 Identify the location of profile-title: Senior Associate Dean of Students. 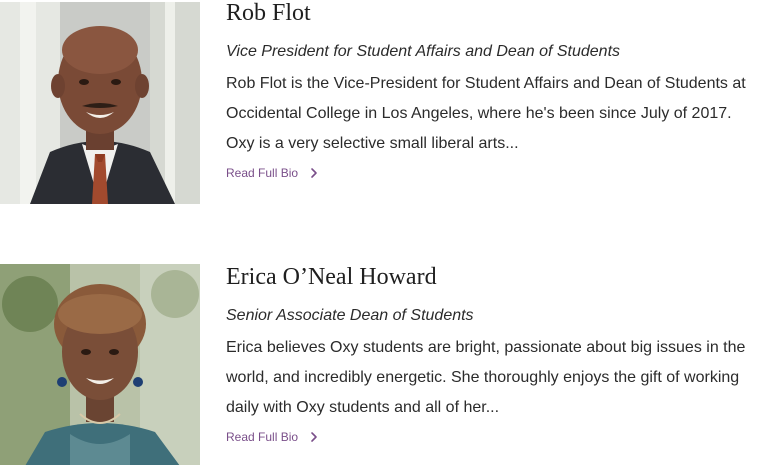
(350, 315).